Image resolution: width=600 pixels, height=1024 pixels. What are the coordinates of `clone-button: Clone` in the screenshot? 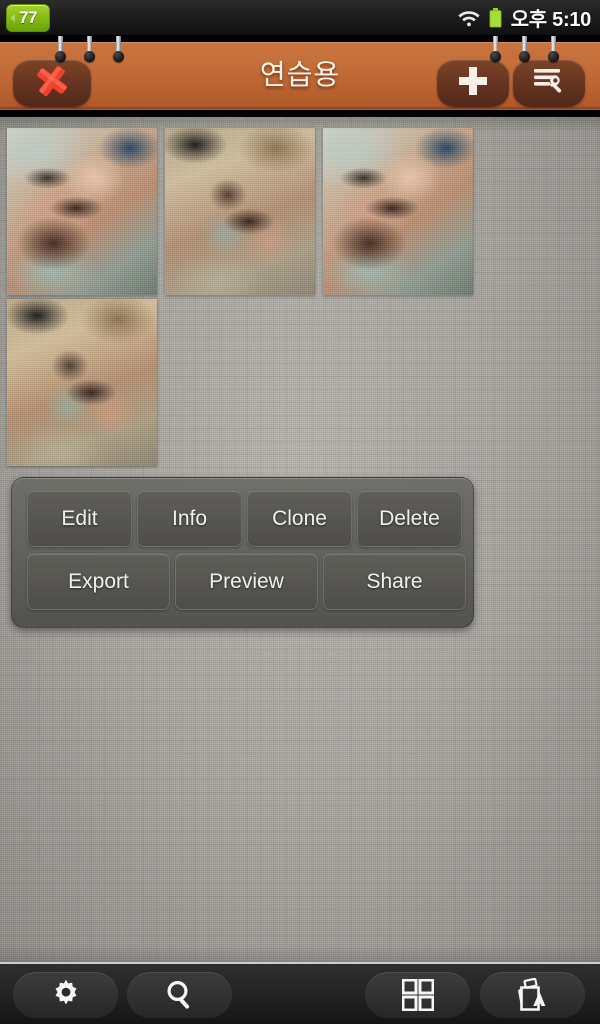 It's located at (299, 518).